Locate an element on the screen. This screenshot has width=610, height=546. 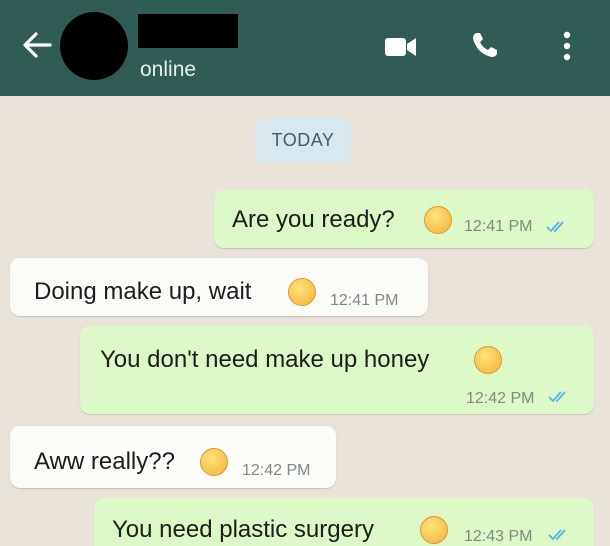
message-time: 12:43 PM is located at coordinates (498, 536).